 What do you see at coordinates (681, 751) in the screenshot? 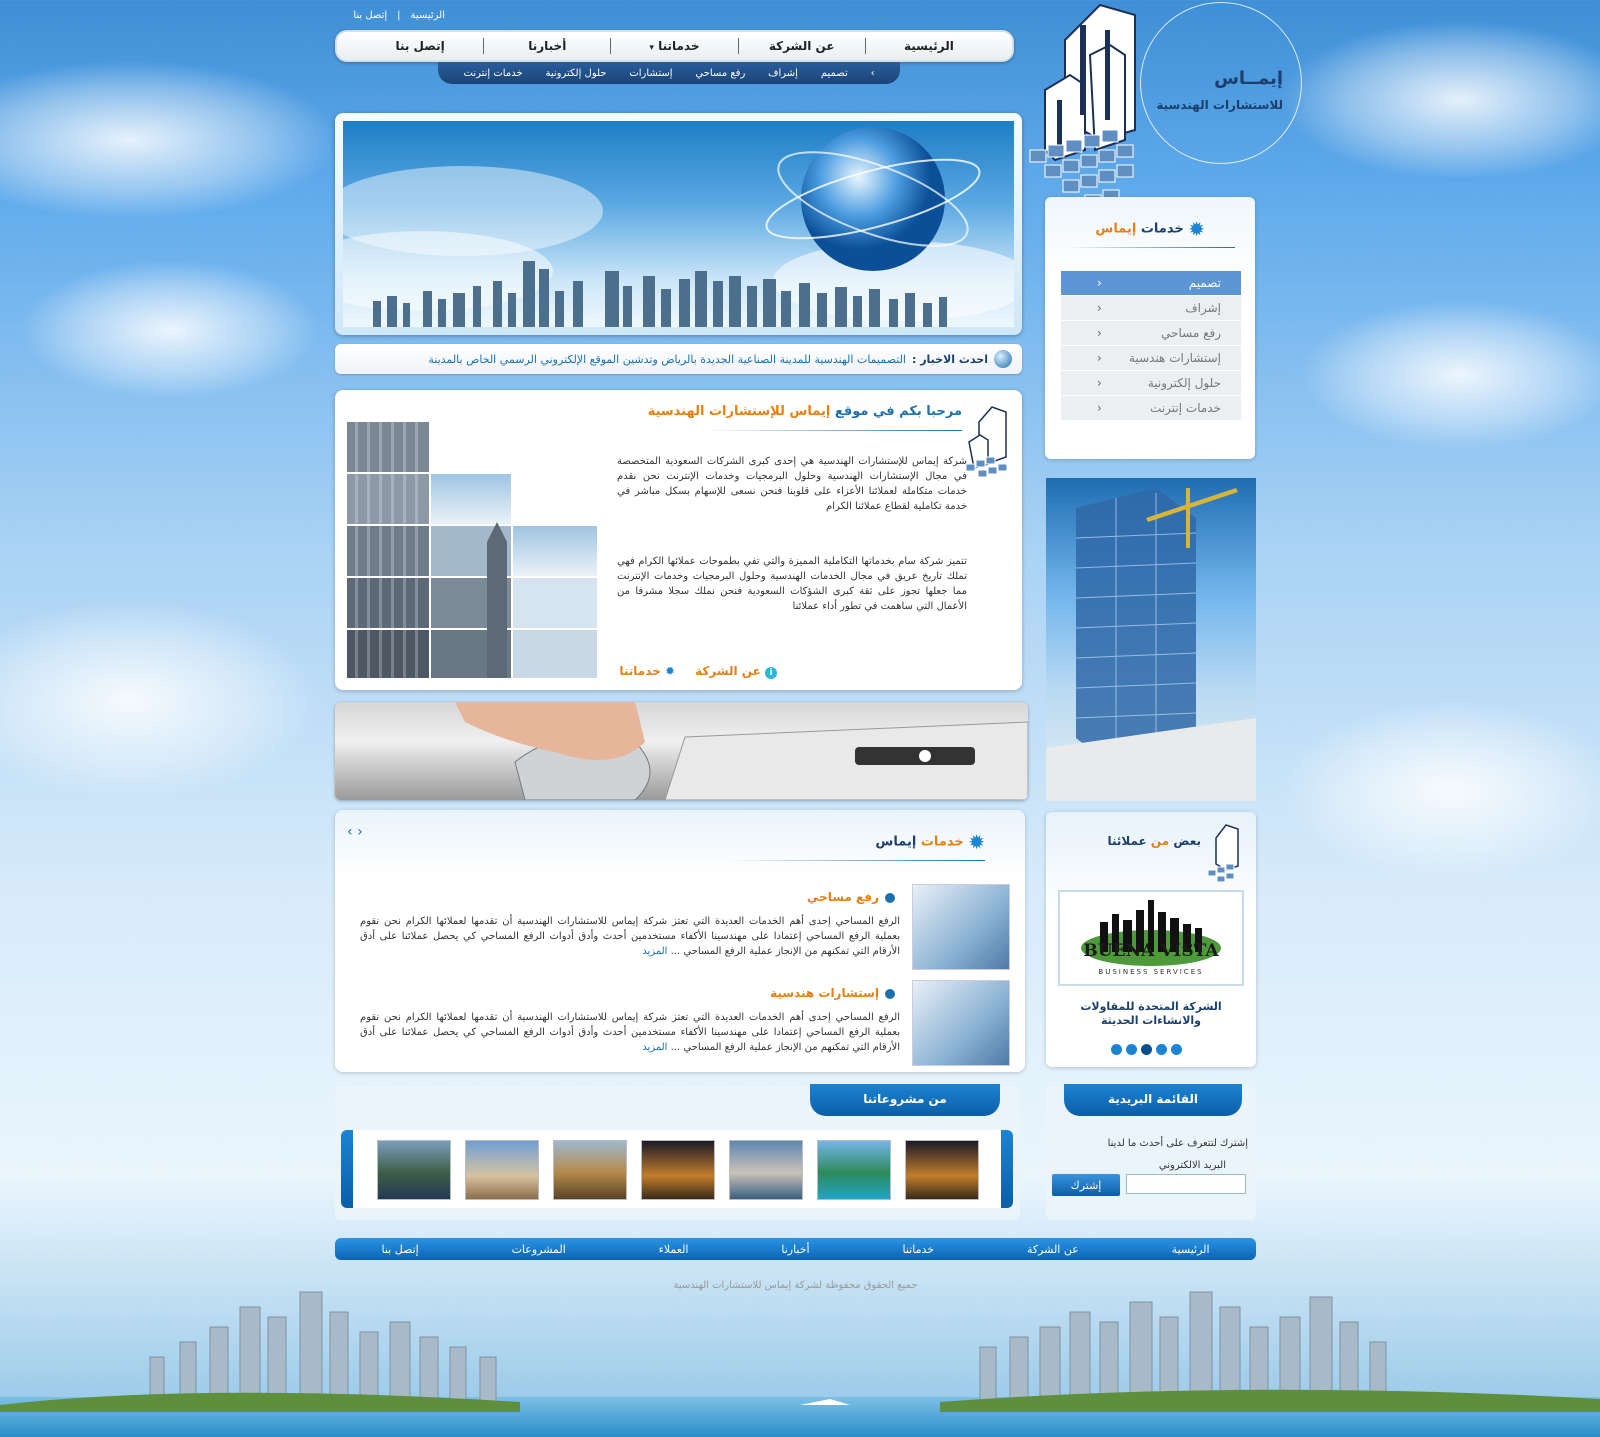
I see `laptop-mouse-banner` at bounding box center [681, 751].